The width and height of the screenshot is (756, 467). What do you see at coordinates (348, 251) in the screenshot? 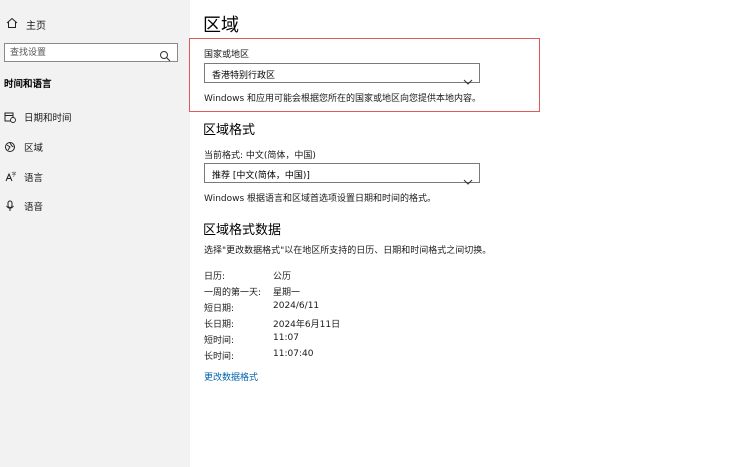
I see `region-format-data-description: 选择"更改数据格式"以在地区所支持的日历、日期和时间格式之间切换。` at bounding box center [348, 251].